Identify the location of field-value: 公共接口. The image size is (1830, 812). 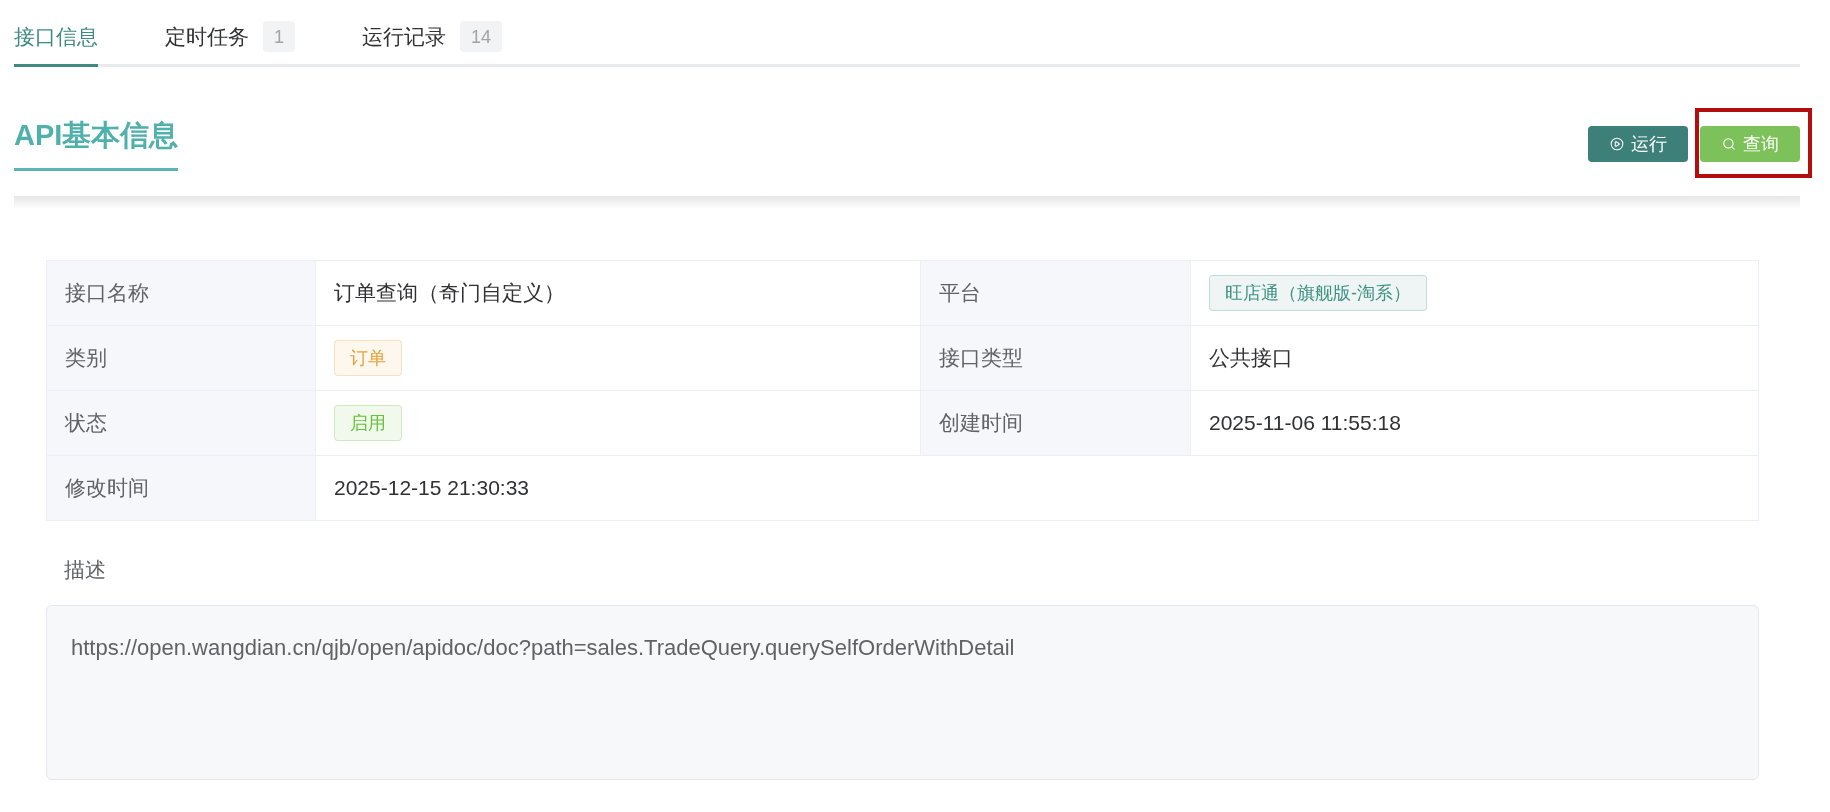
(1475, 358).